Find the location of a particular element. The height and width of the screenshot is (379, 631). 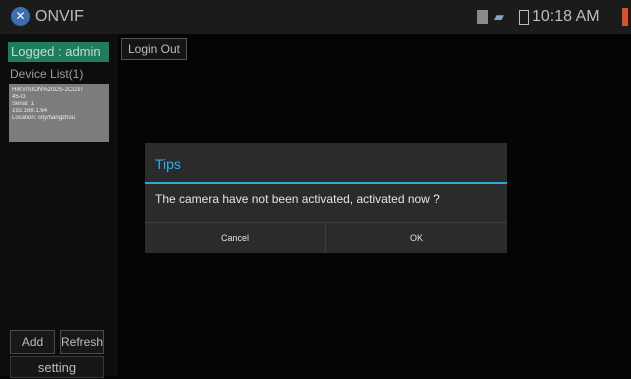

dialog-button-row: Cancel OK is located at coordinates (326, 237).